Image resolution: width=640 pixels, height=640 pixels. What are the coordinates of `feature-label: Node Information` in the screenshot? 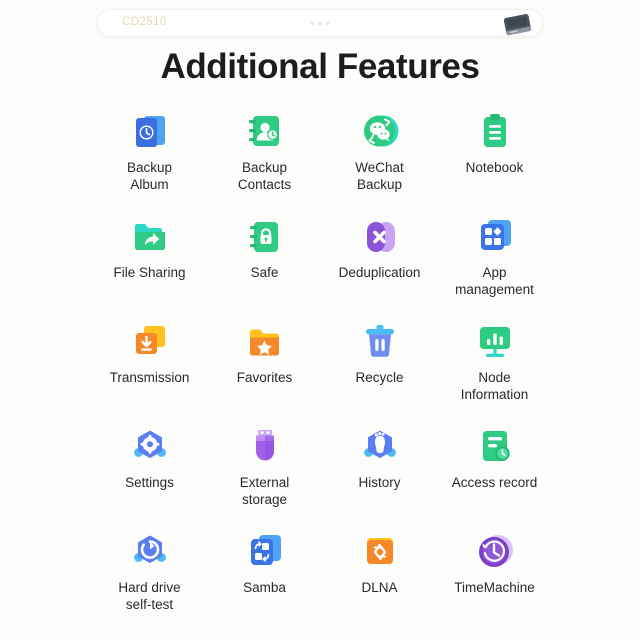 It's located at (494, 386).